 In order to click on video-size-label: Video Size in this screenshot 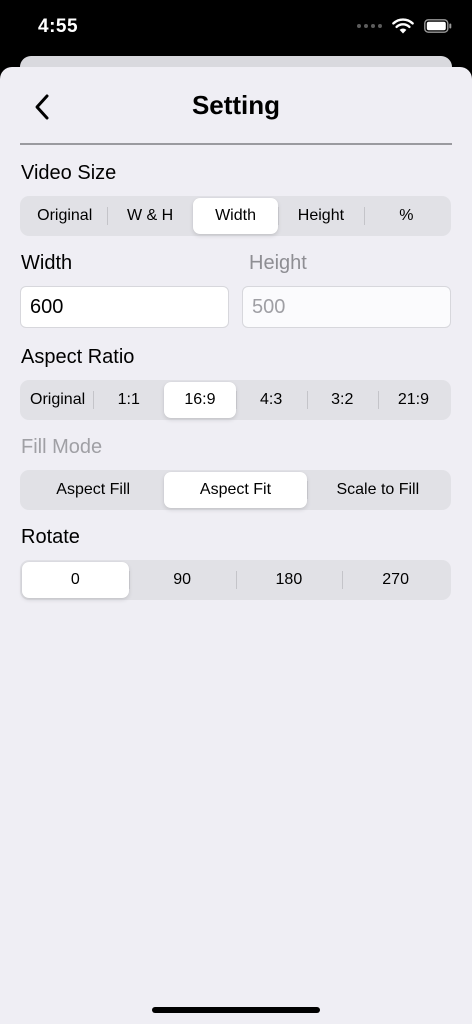, I will do `click(69, 173)`.